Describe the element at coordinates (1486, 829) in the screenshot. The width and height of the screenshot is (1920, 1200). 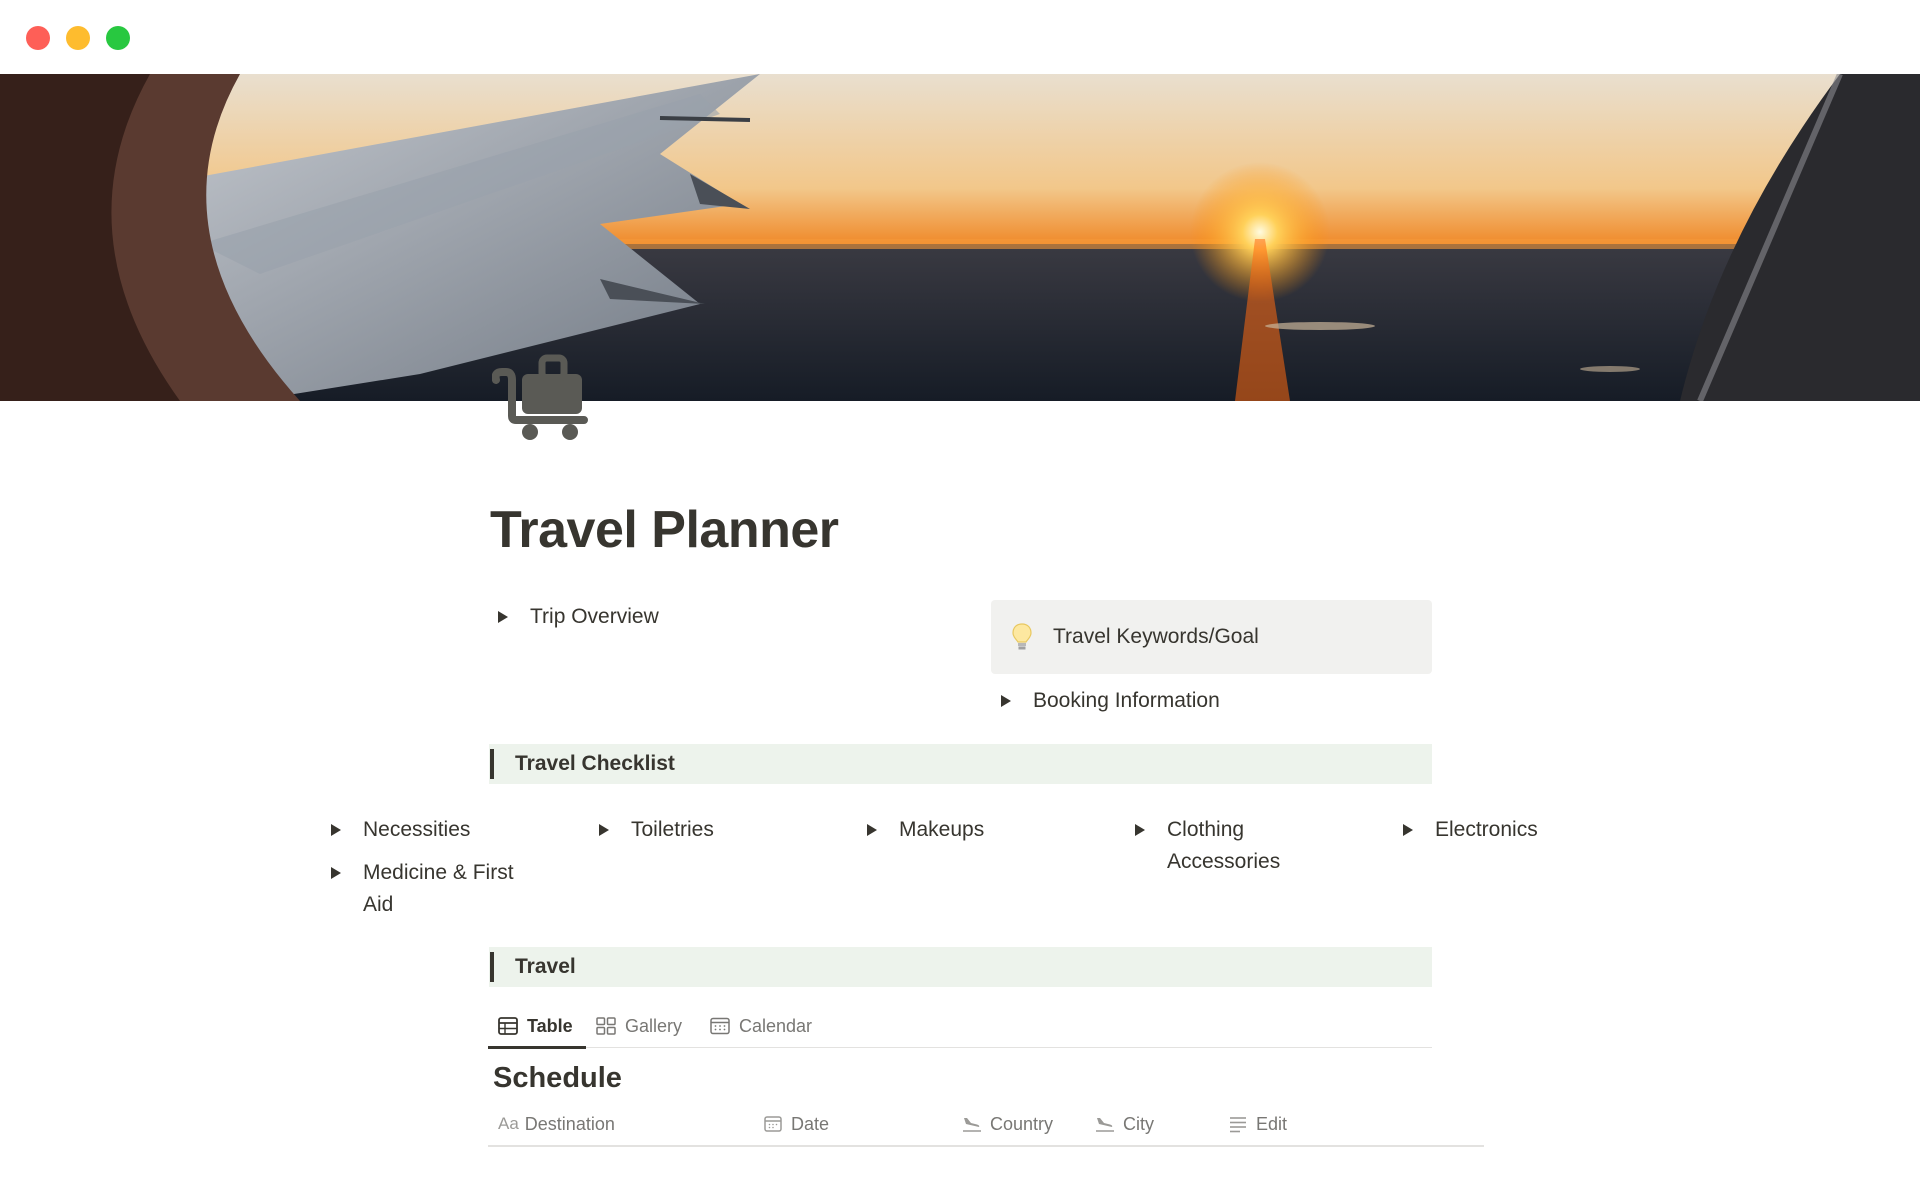
I see `toggle-label: Electronics` at that location.